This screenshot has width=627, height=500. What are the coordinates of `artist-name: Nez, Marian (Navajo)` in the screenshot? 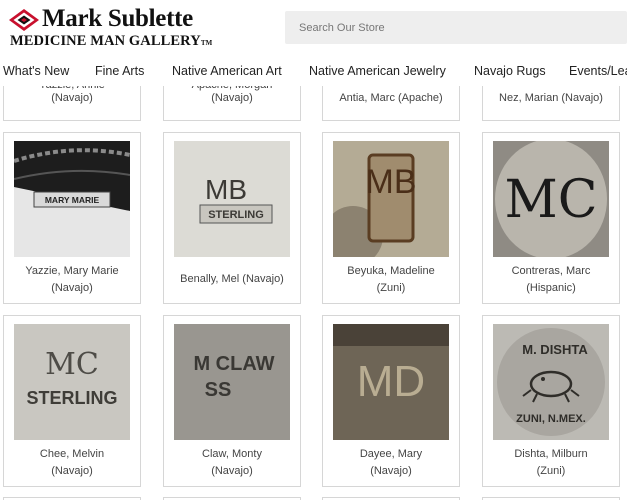 It's located at (551, 98).